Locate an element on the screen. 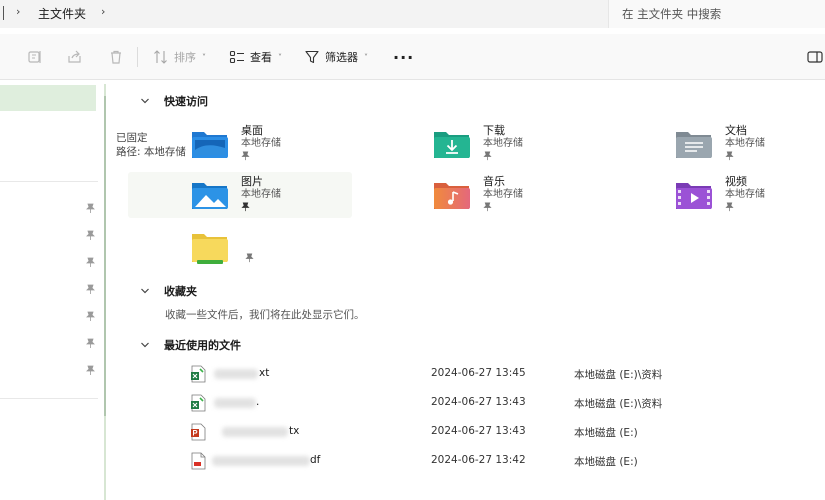  file-name: . is located at coordinates (258, 402).